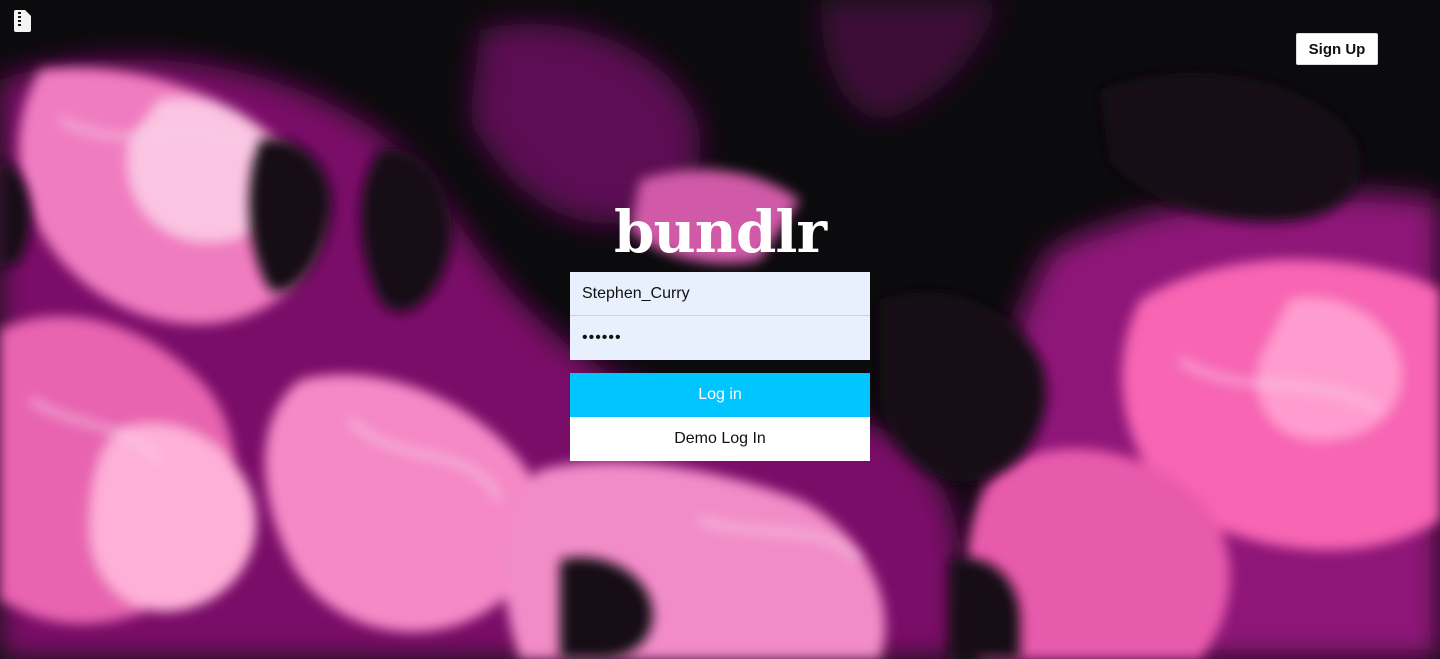 Image resolution: width=1440 pixels, height=659 pixels. Describe the element at coordinates (720, 232) in the screenshot. I see `app-title: bundlr` at that location.